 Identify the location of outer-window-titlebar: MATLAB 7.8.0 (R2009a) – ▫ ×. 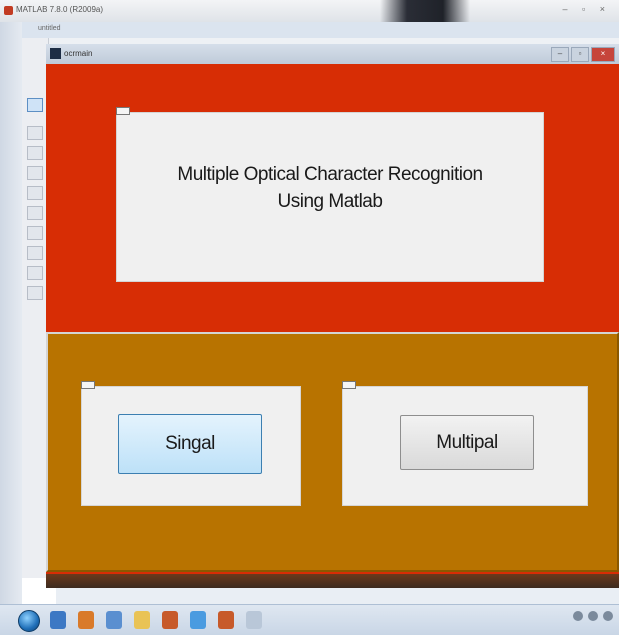
(309, 11).